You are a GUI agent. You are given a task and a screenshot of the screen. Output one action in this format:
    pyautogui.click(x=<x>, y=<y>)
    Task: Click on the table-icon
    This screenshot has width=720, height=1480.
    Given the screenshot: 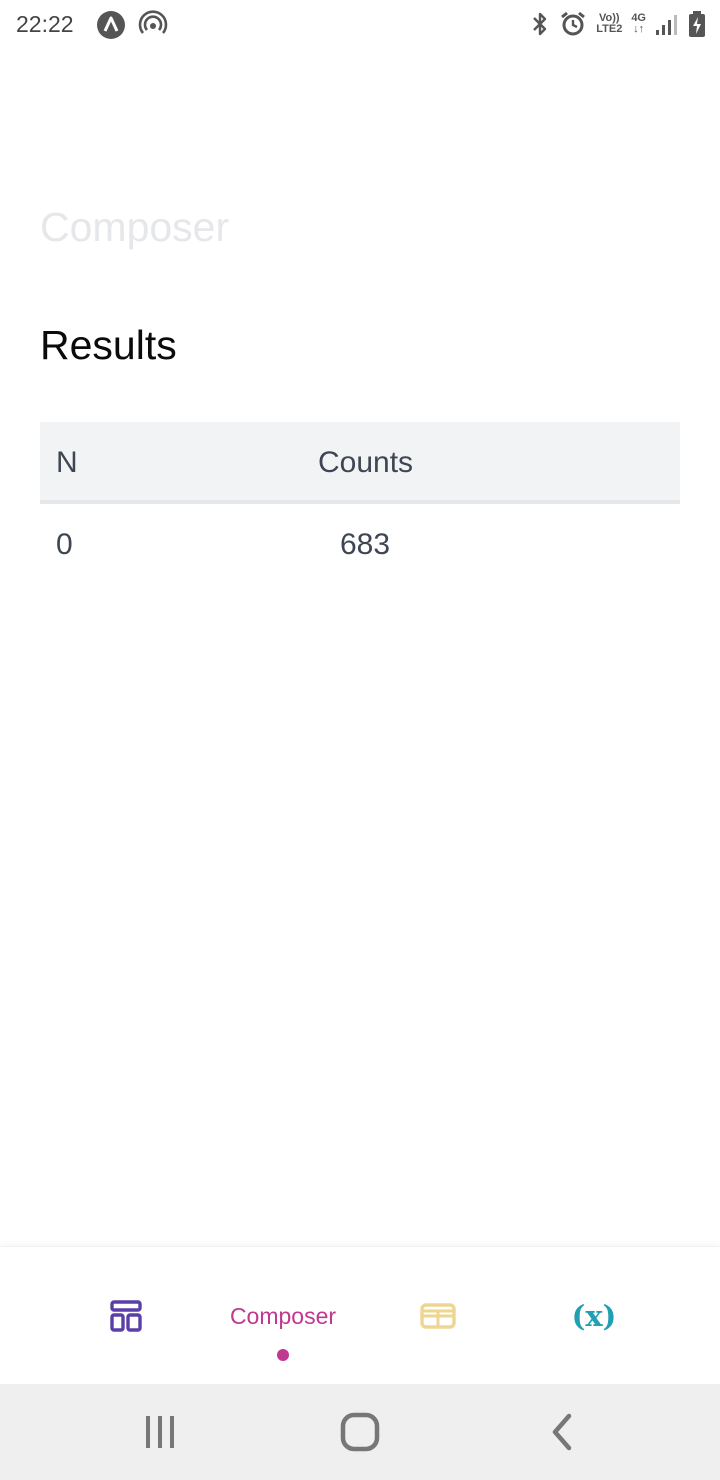 What is the action you would take?
    pyautogui.click(x=438, y=1316)
    